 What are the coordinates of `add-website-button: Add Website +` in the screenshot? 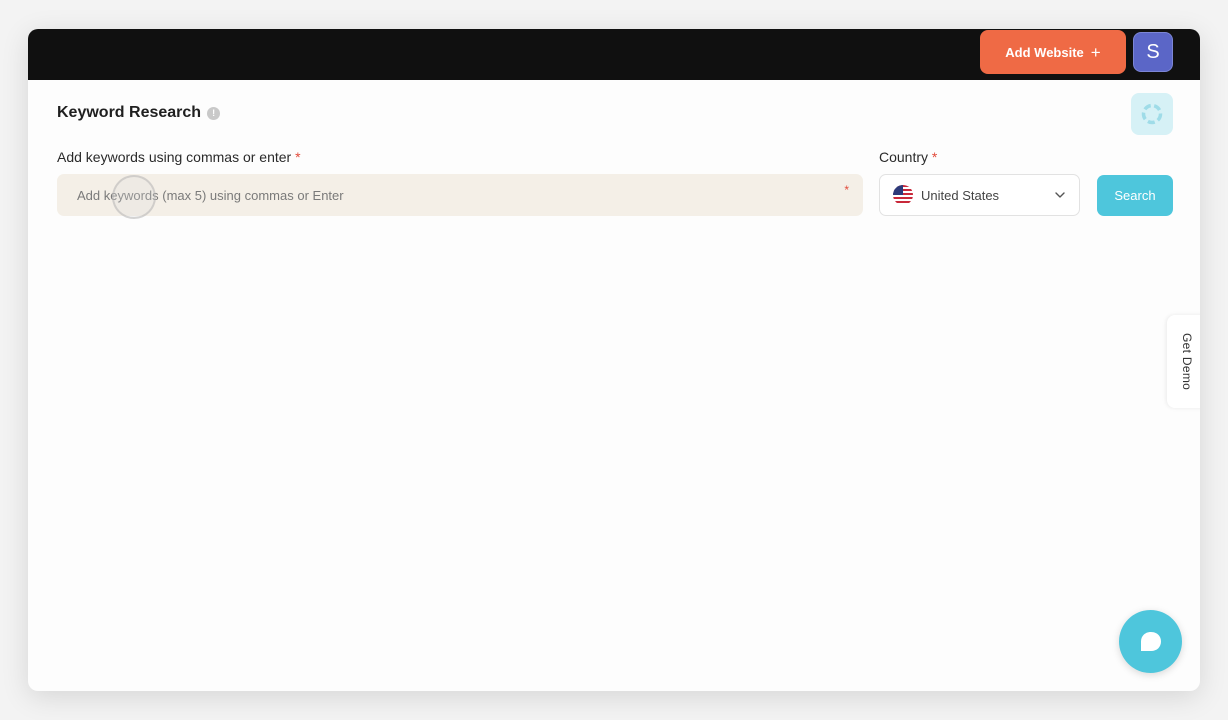 It's located at (1053, 52).